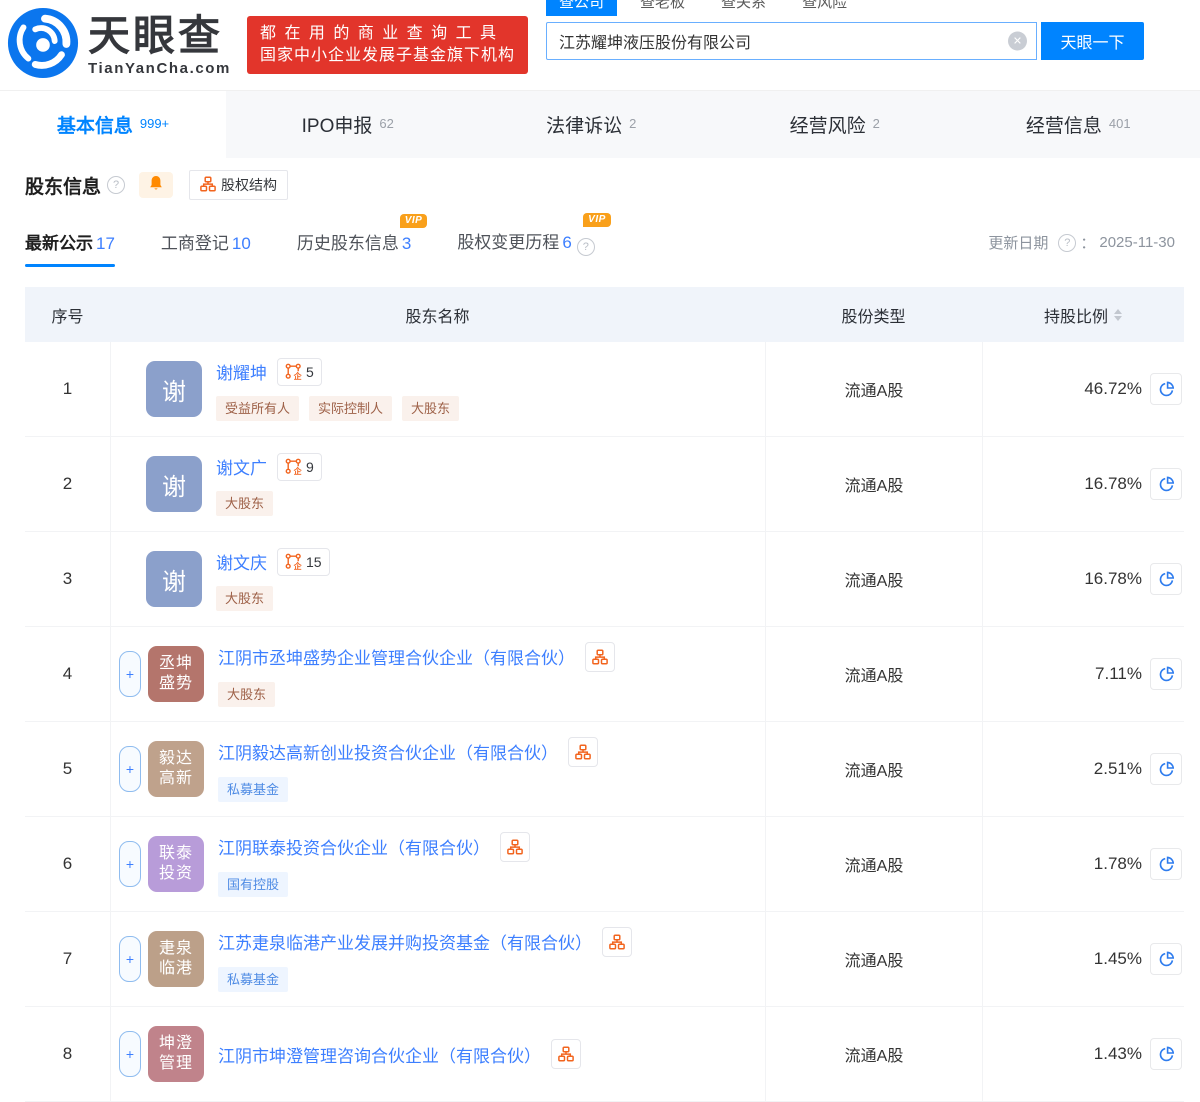  Describe the element at coordinates (873, 315) in the screenshot. I see `col-header-share-type: 股份类型` at that location.